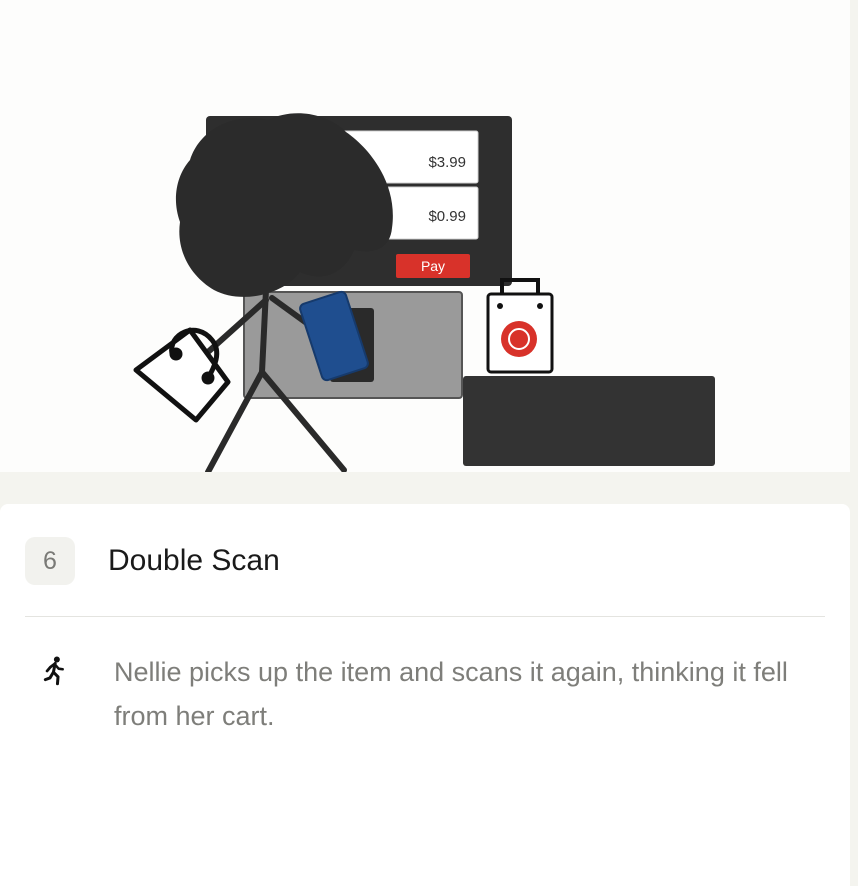  Describe the element at coordinates (182, 375) in the screenshot. I see `shopping-bag-left` at that location.